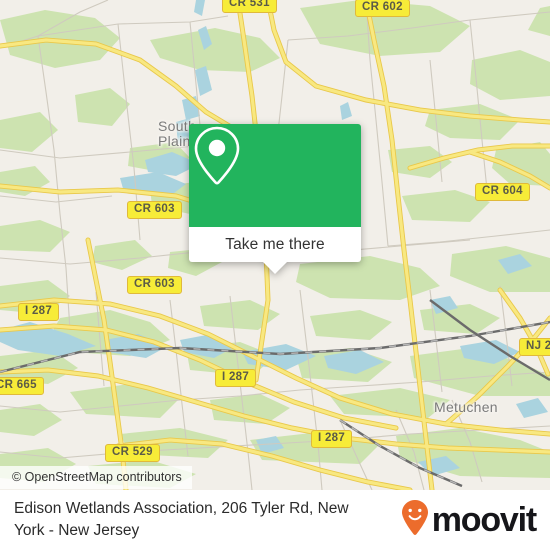 The image size is (550, 550). I want to click on osm-attribution: © OpenStreetMap contributors, so click(96, 477).